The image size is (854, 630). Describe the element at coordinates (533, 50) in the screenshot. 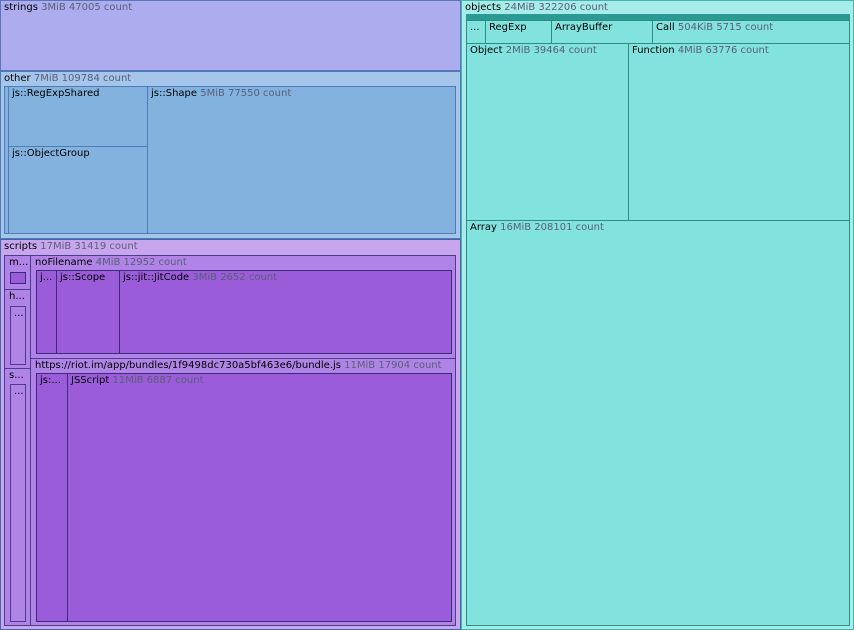

I see `node-label: Object 2MiB 39464 count` at that location.